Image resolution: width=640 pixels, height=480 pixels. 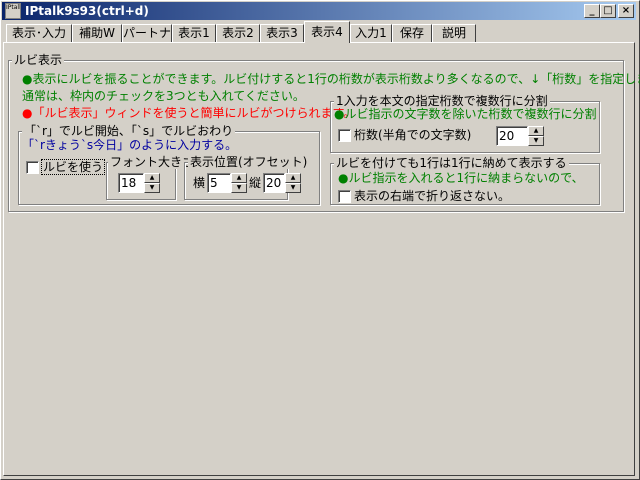 I want to click on y-offset-spinner: ▲ ▼, so click(x=293, y=183).